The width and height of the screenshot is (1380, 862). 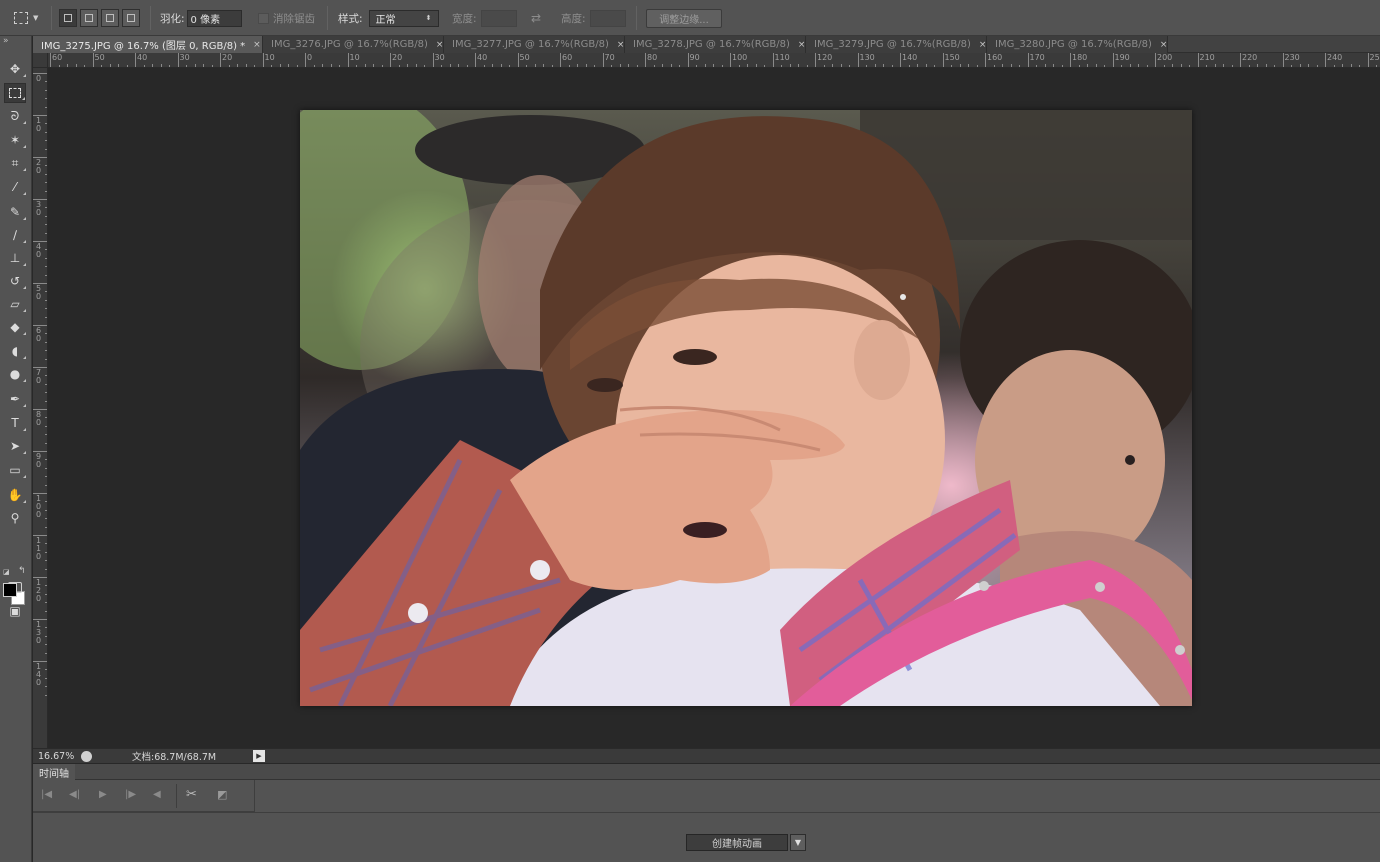 I want to click on go-to-first-frame-icon: |◀, so click(x=46, y=794).